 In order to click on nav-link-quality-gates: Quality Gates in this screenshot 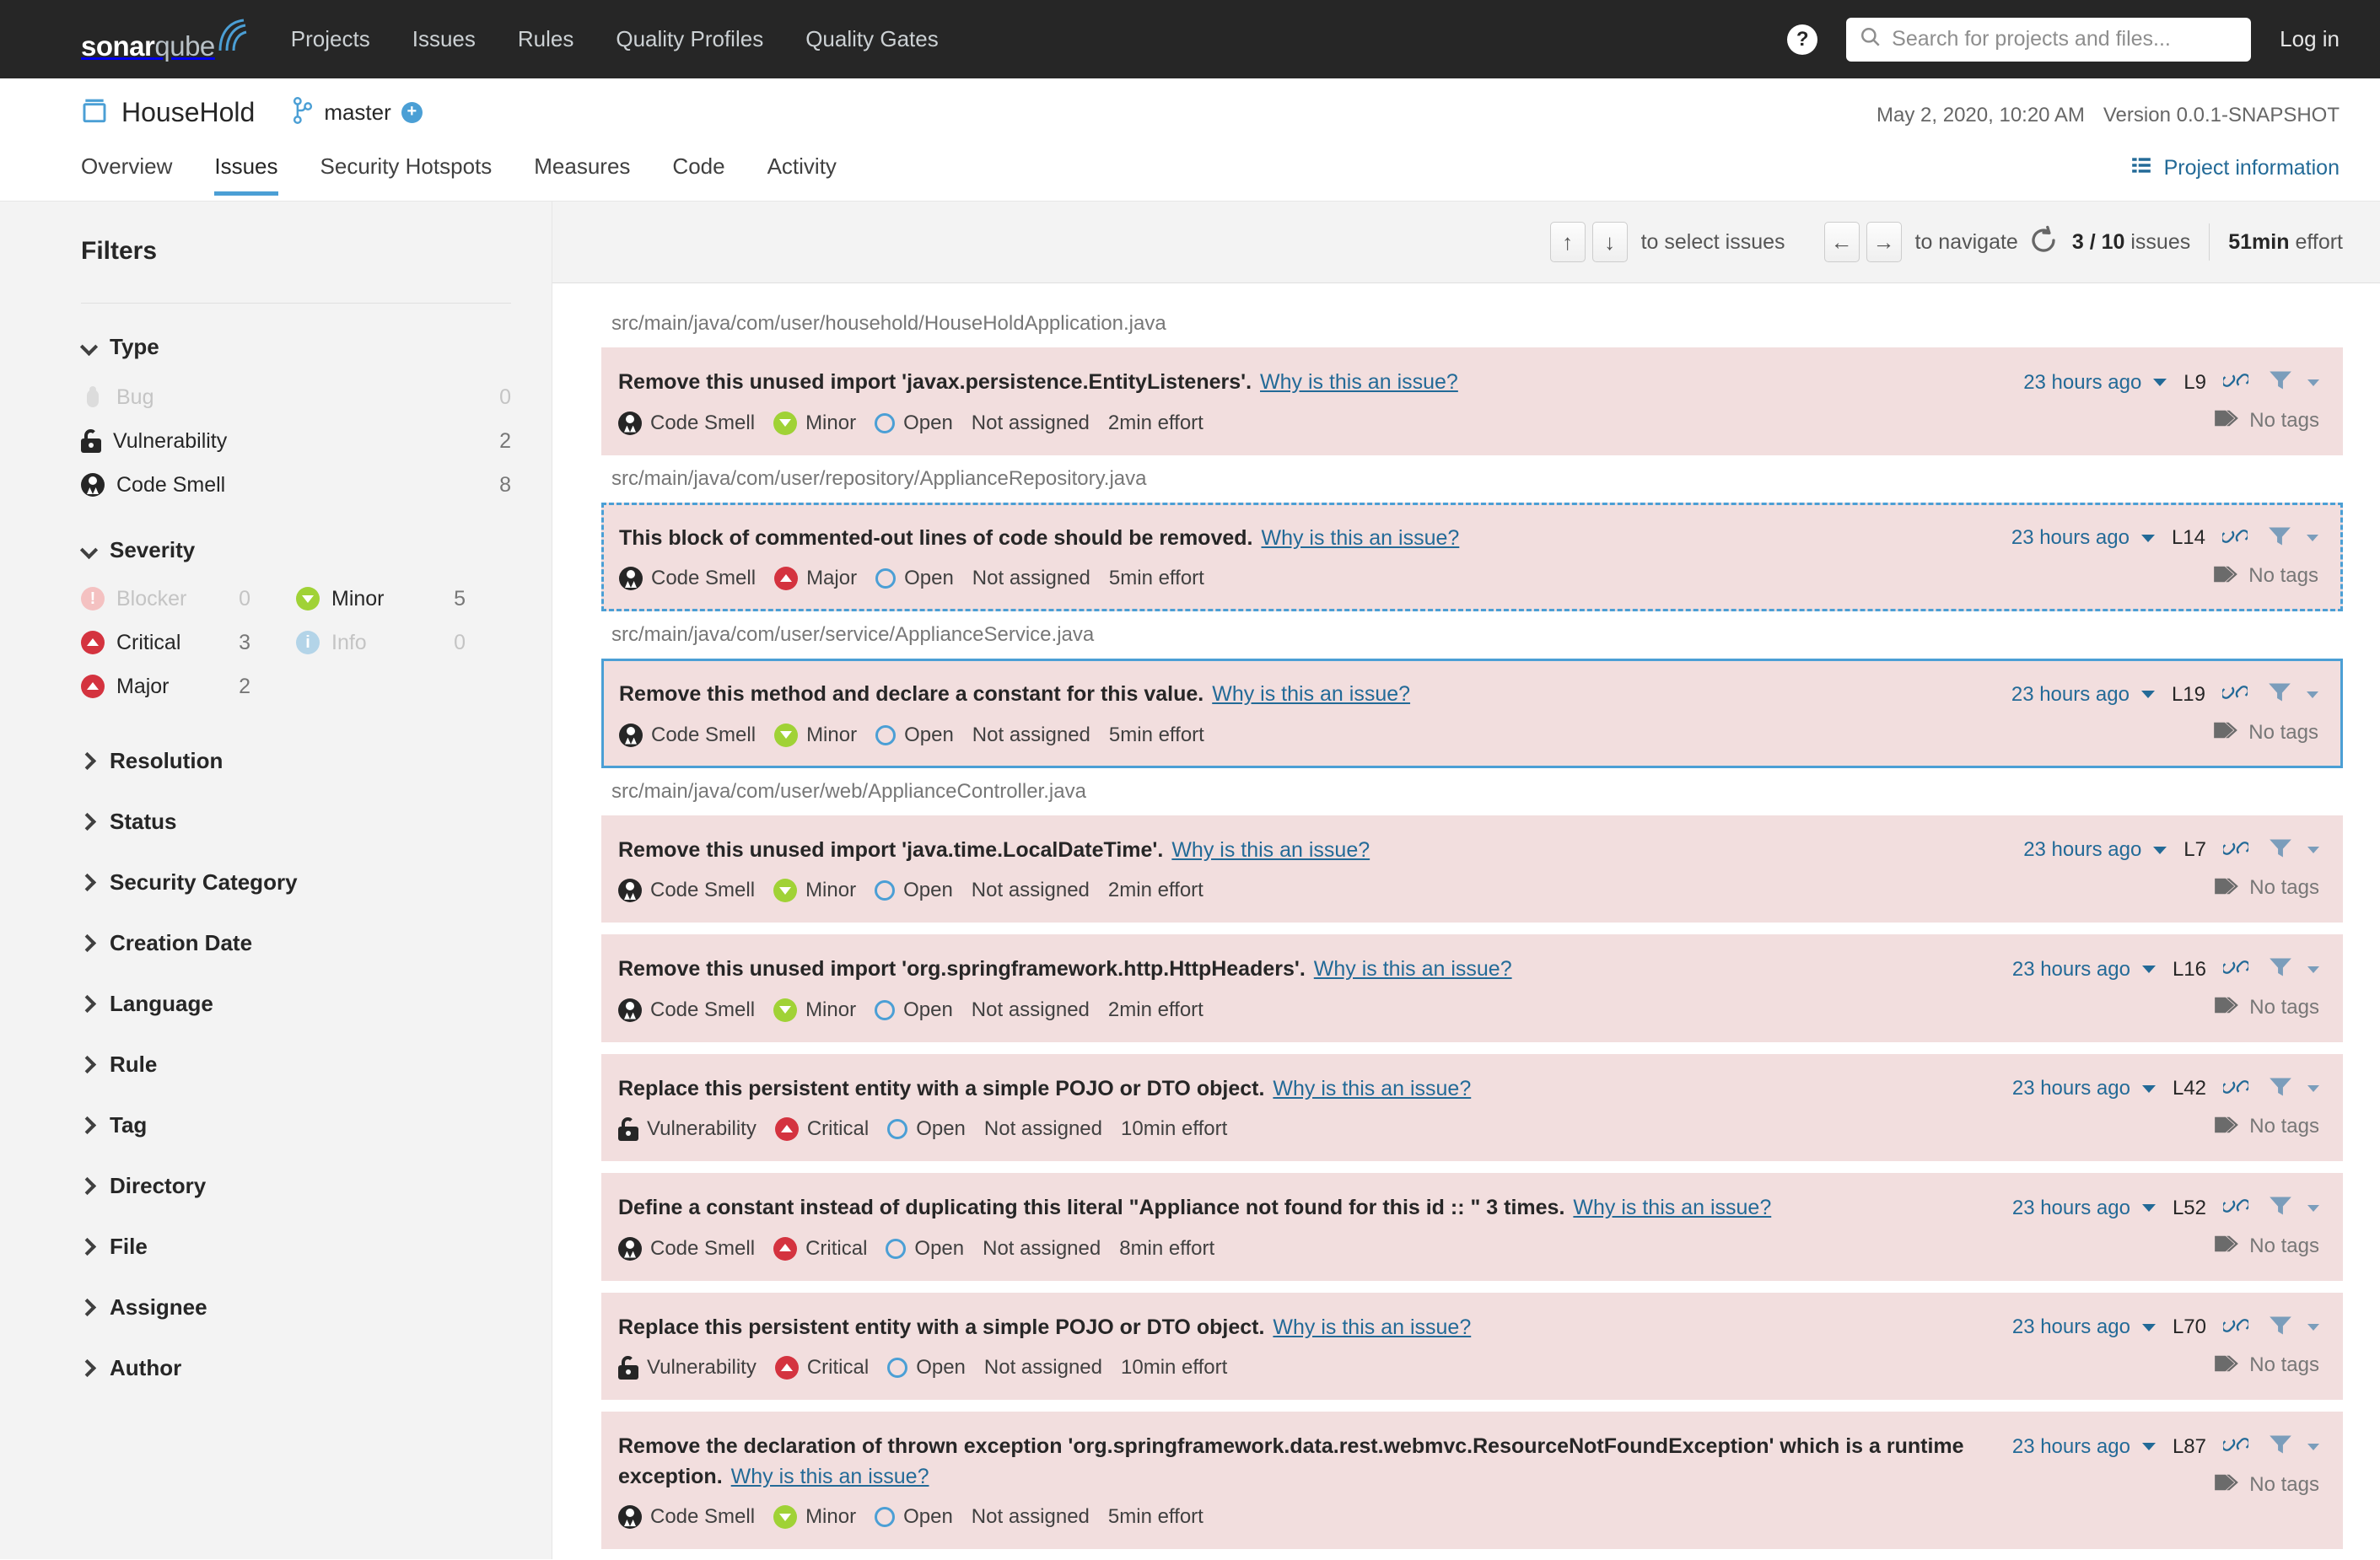, I will do `click(872, 39)`.